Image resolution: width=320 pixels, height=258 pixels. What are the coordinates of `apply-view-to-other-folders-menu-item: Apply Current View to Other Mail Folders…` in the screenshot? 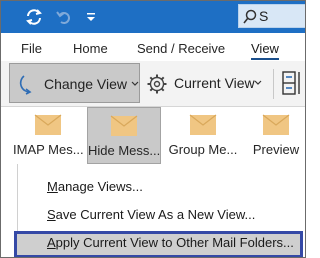 It's located at (170, 242).